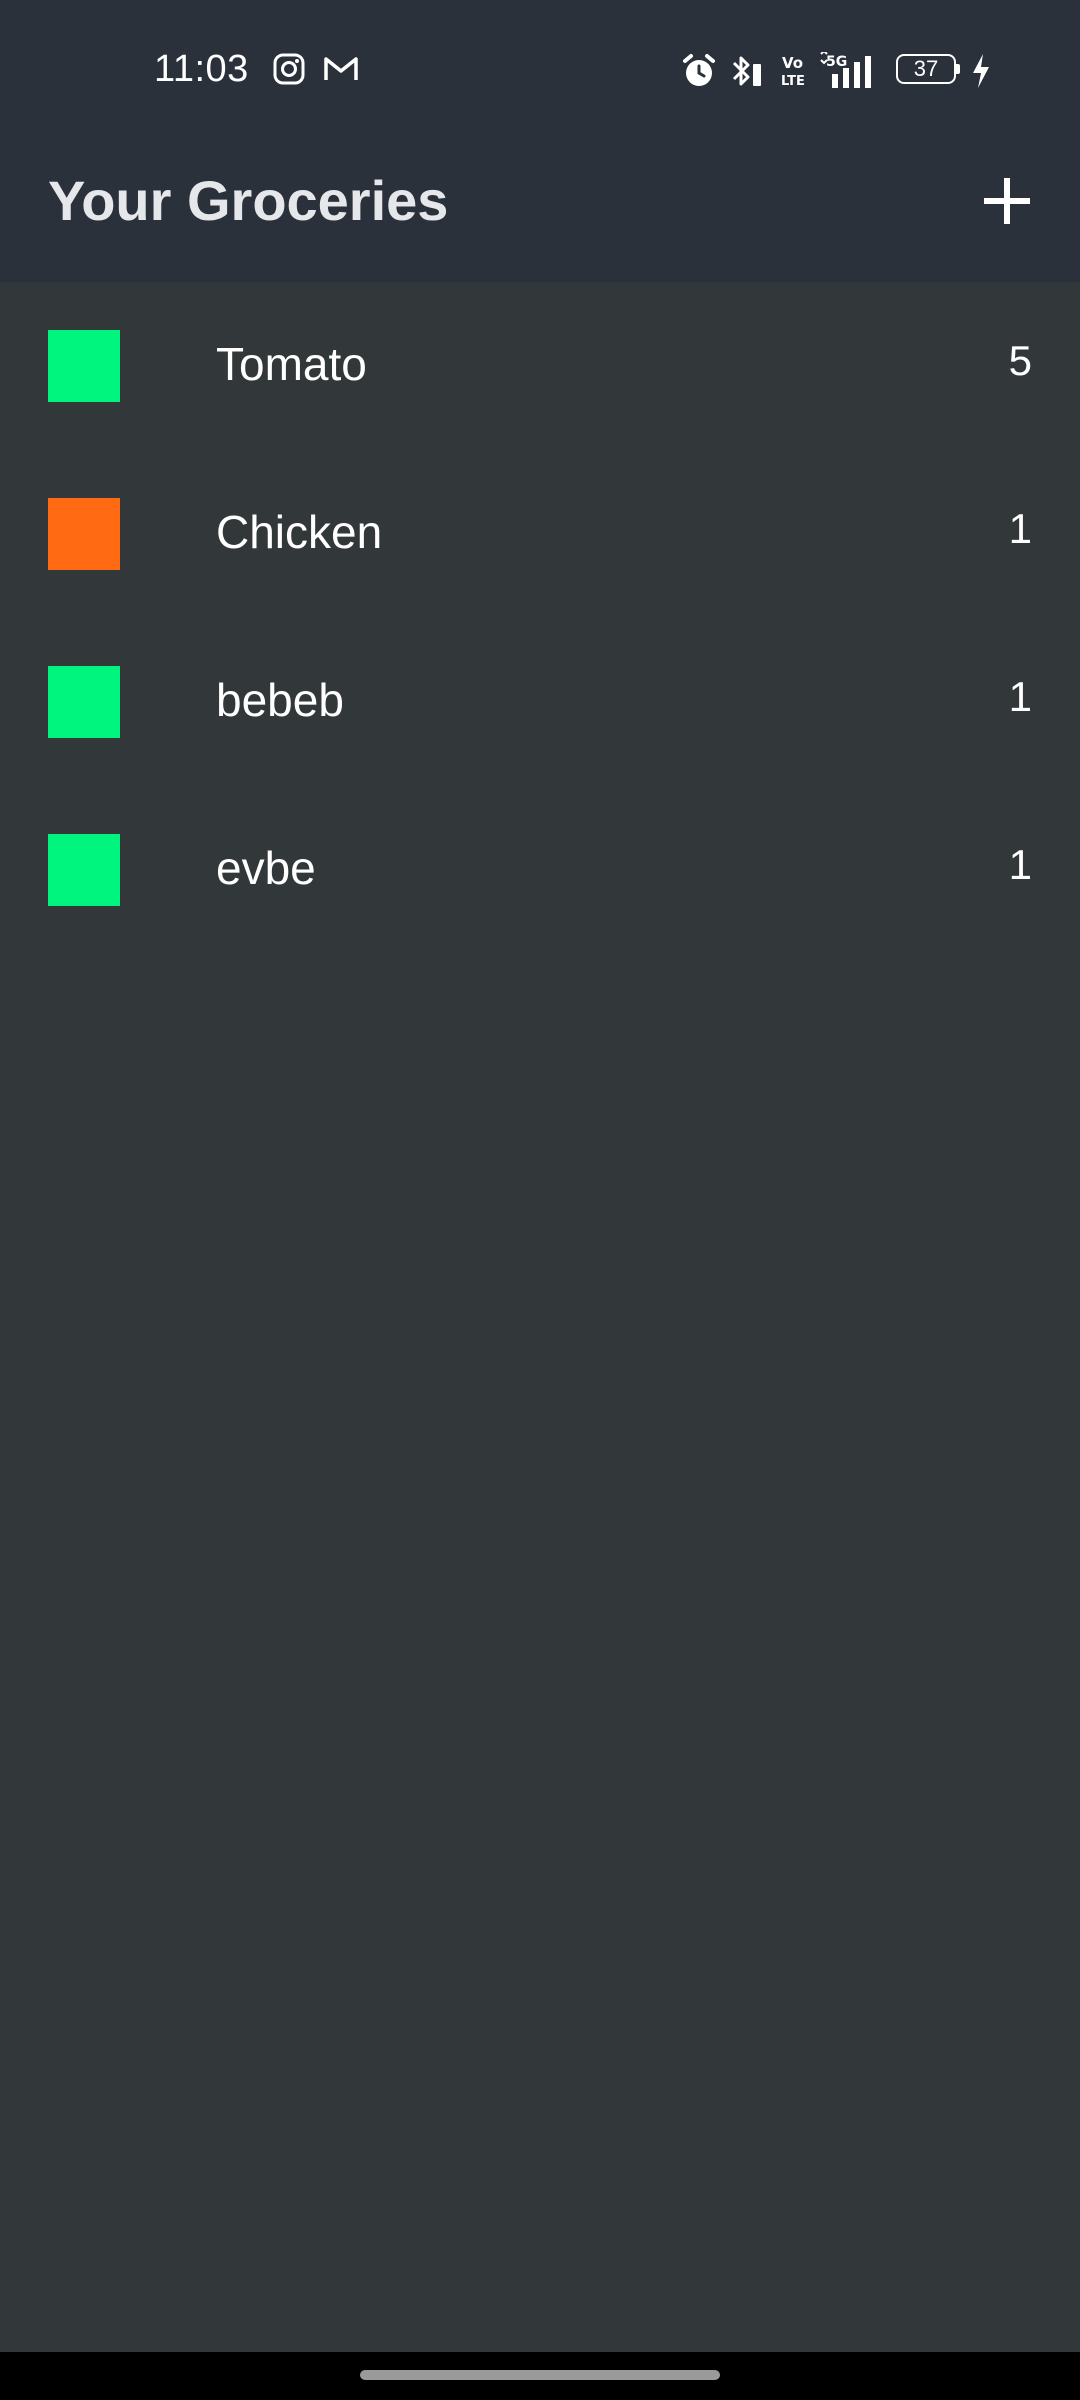 This screenshot has height=2400, width=1080. I want to click on item-name: Tomato, so click(291, 364).